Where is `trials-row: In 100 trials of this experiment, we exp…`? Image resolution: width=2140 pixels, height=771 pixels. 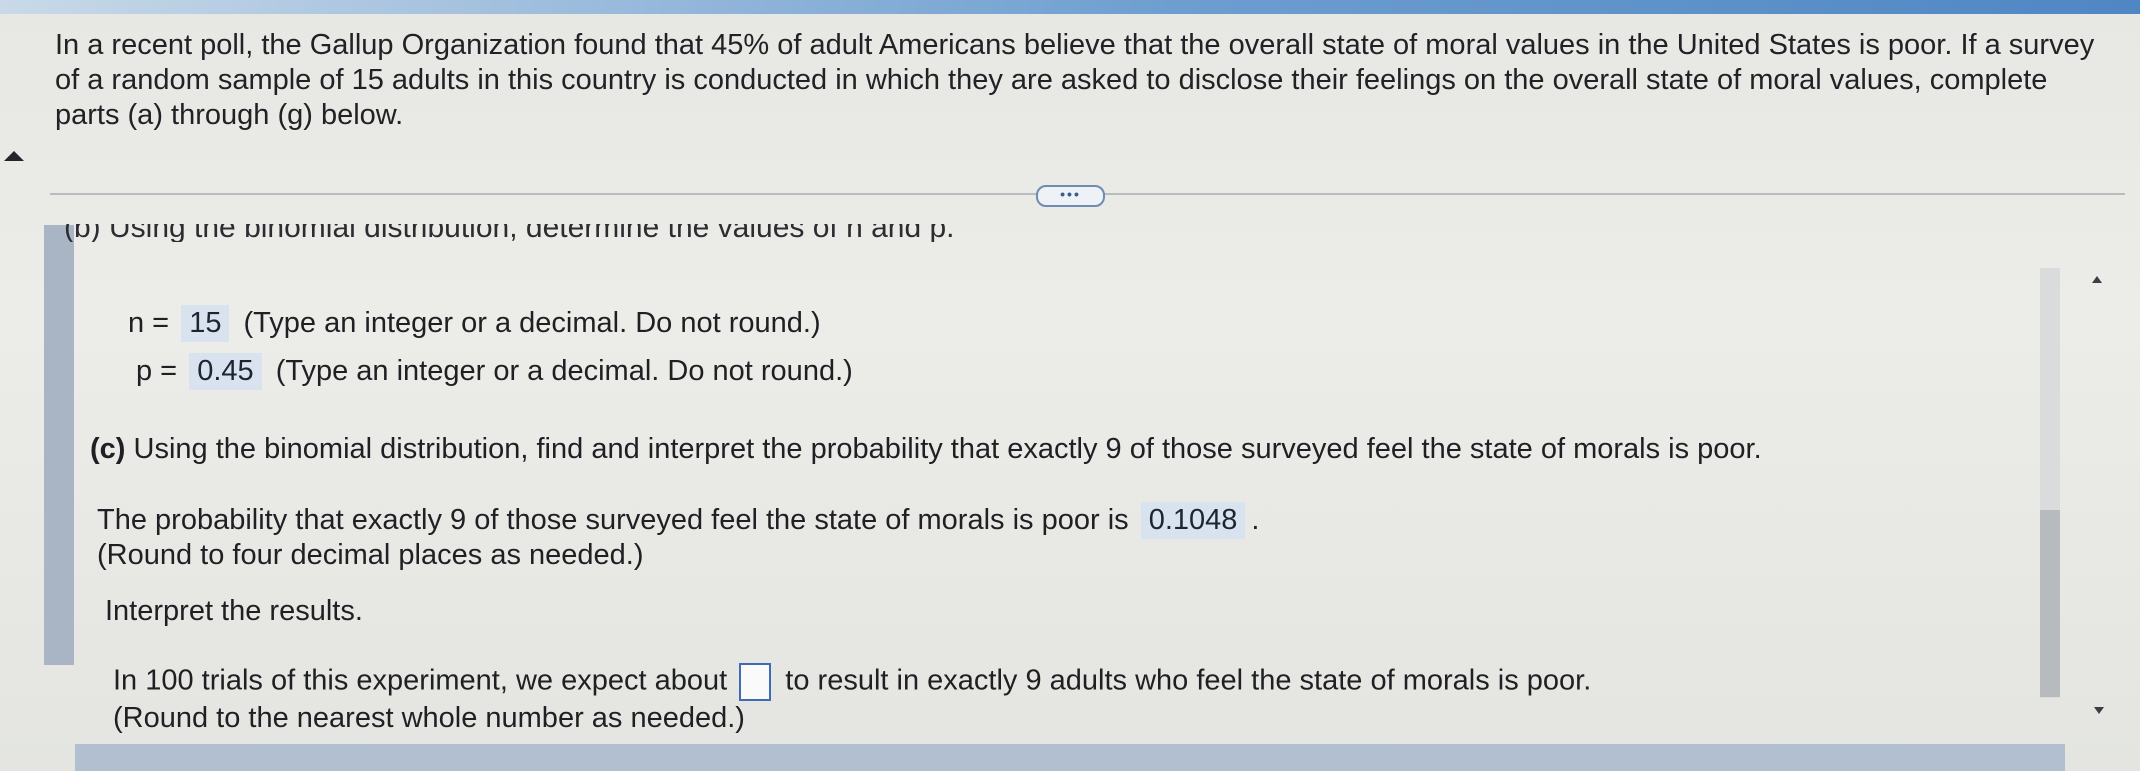
trials-row: In 100 trials of this experiment, we exp… is located at coordinates (852, 682).